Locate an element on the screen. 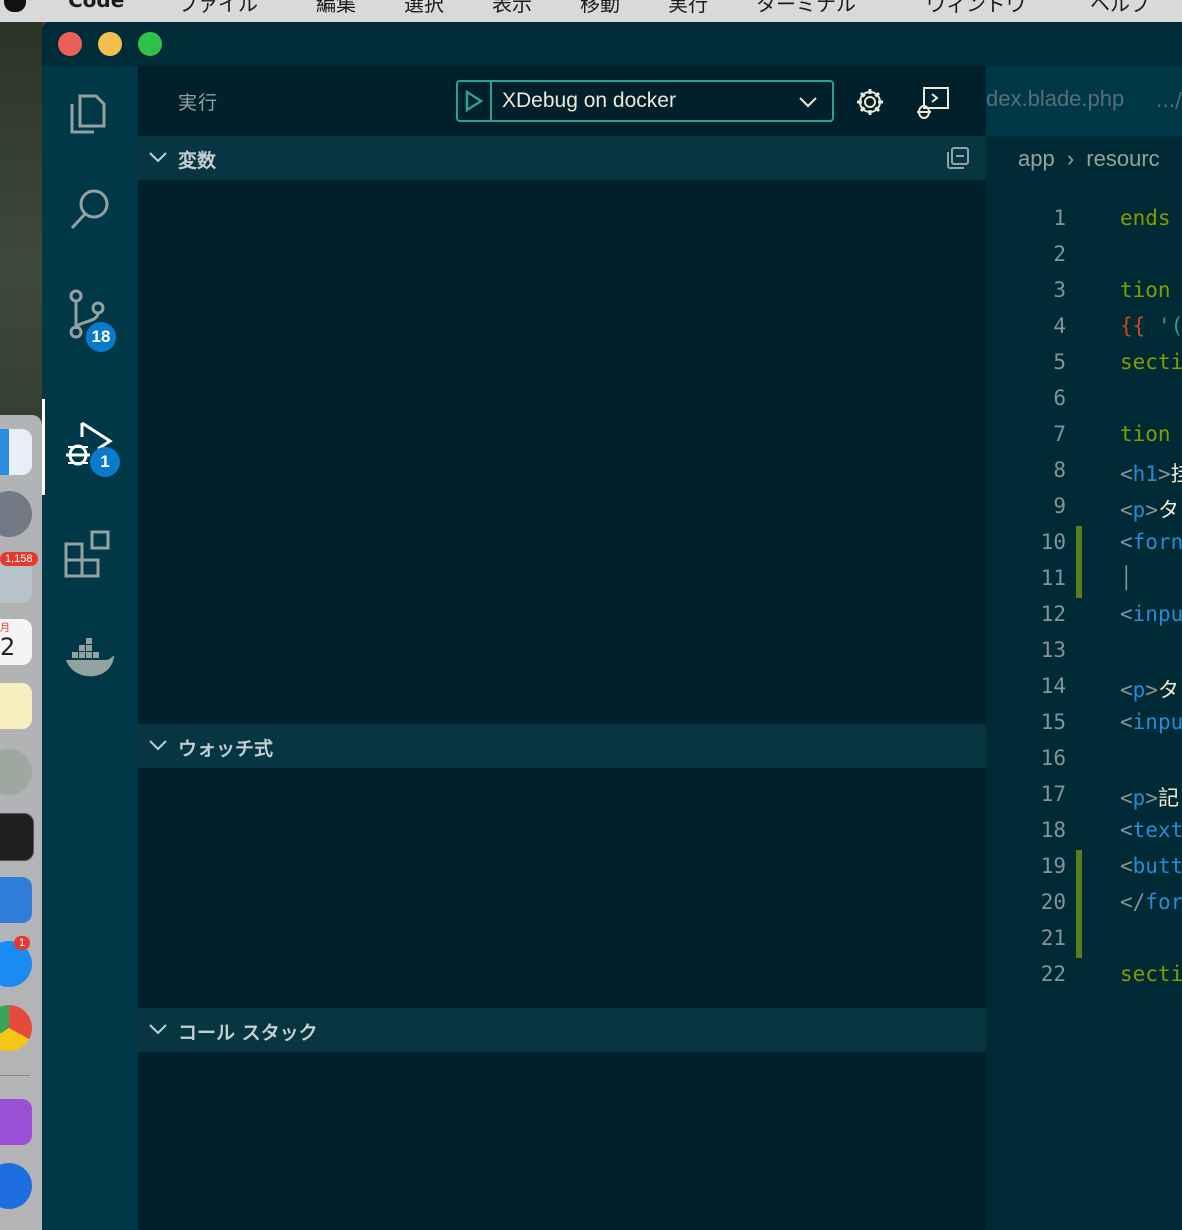 Image resolution: width=1182 pixels, height=1230 pixels. gutter-modified-marker is located at coordinates (1079, 544).